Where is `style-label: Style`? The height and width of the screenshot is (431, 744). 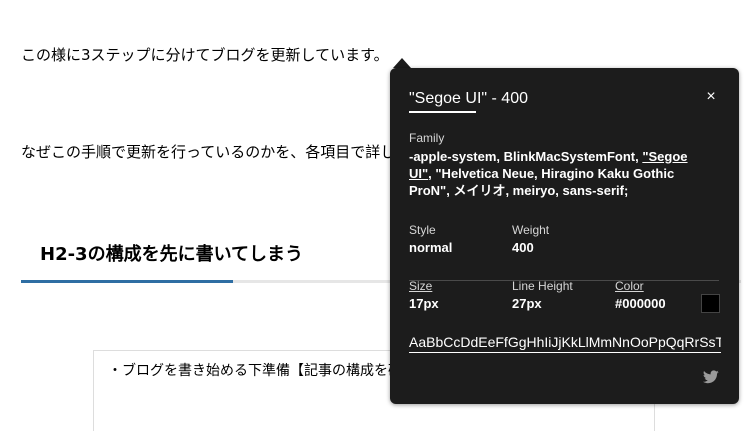
style-label: Style is located at coordinates (422, 230).